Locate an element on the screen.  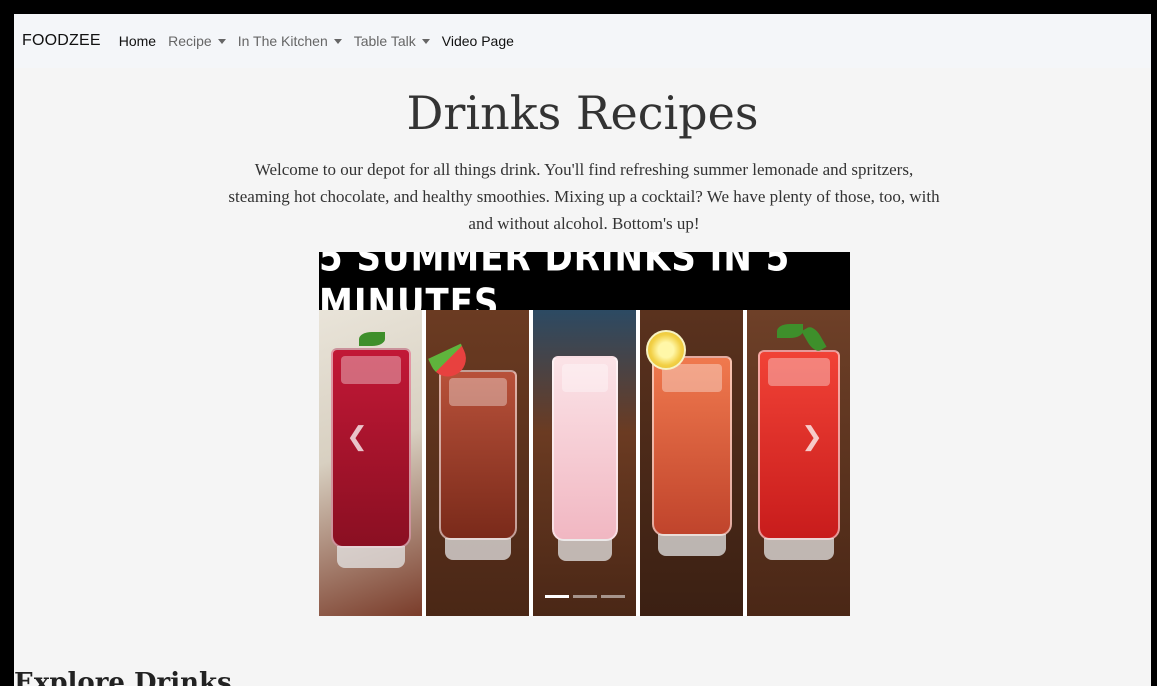
chevron-right-icon: ❯ is located at coordinates (812, 437).